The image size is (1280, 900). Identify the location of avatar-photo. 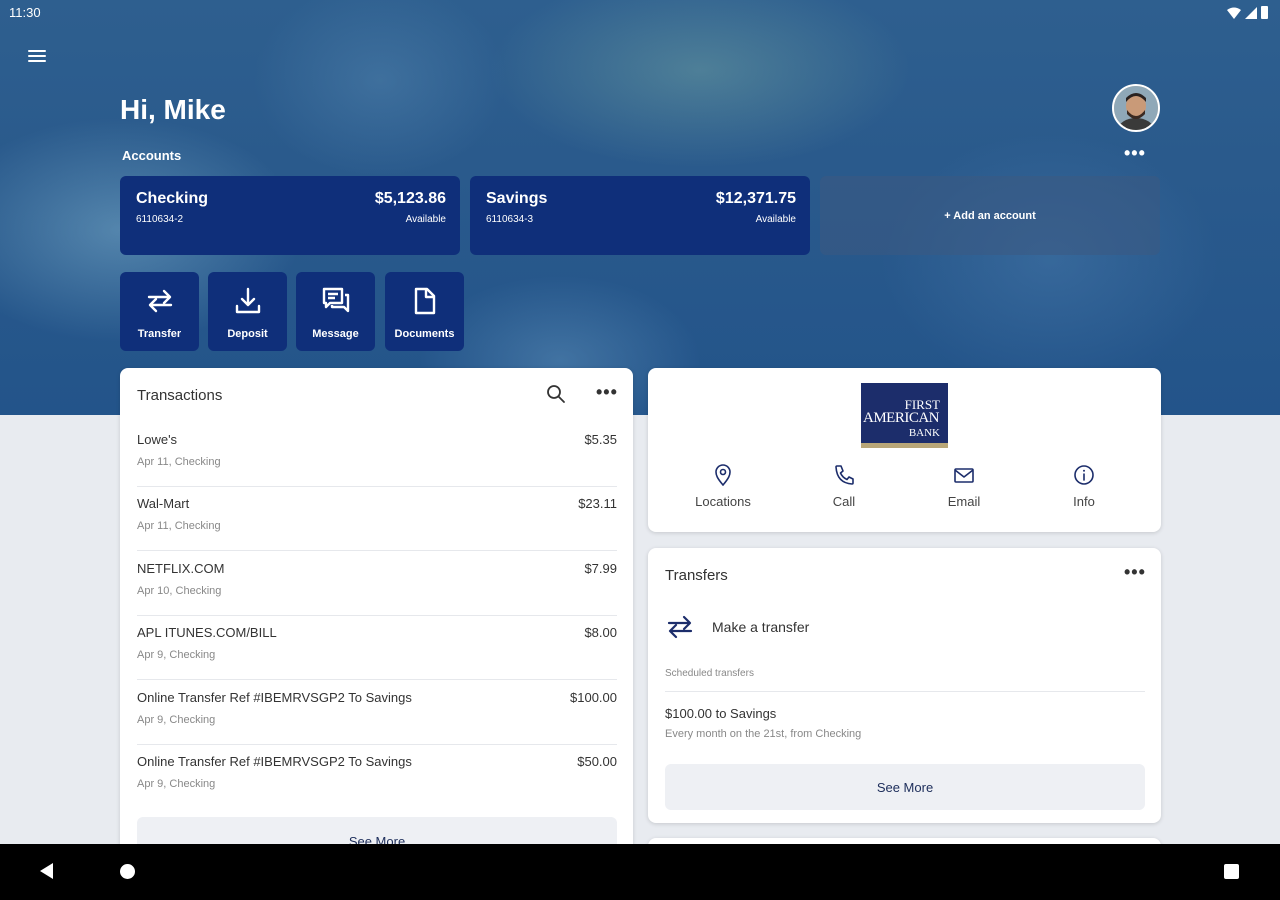
(1136, 108).